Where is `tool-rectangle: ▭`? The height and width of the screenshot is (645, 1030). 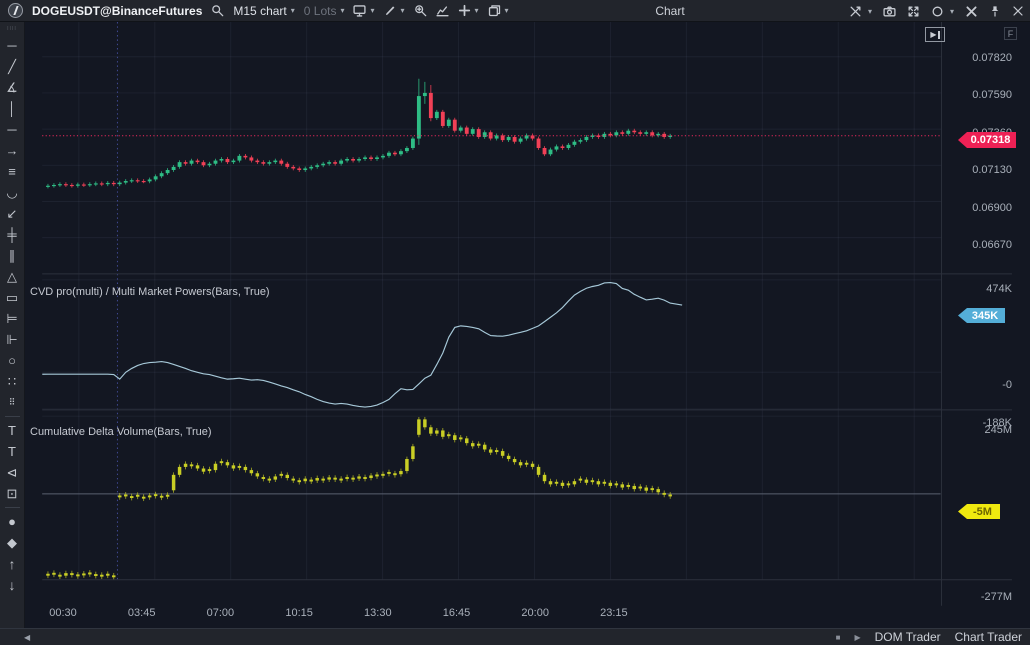
tool-rectangle: ▭ is located at coordinates (12, 297).